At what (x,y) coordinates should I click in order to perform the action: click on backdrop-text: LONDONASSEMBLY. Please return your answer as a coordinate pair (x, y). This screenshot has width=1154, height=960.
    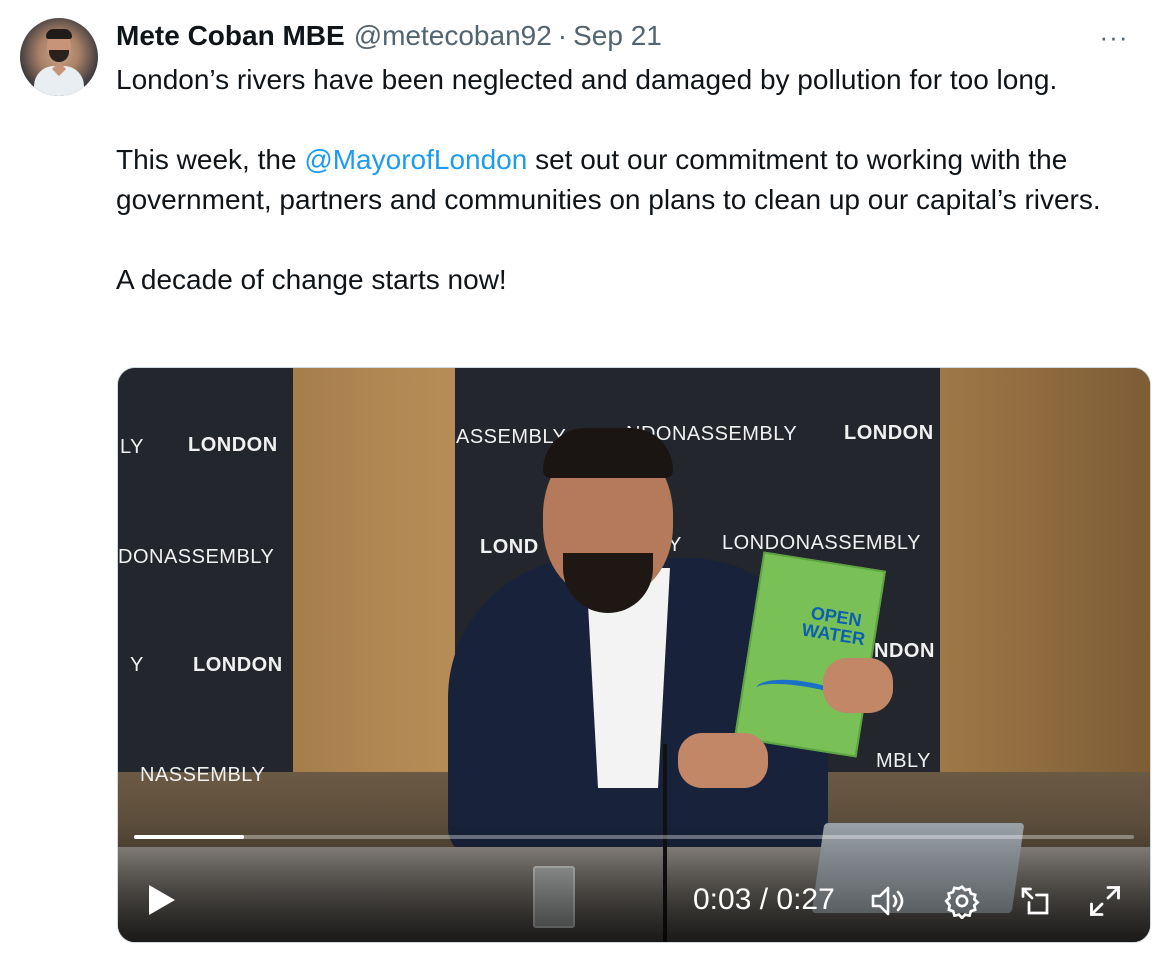
    Looking at the image, I should click on (821, 543).